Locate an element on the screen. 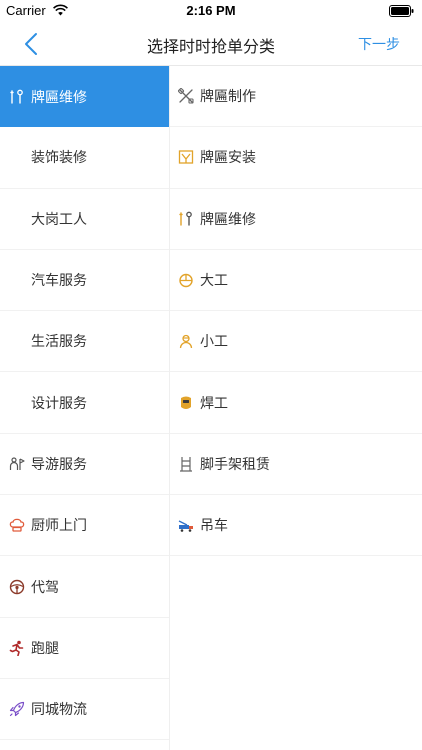 The image size is (422, 750). sign-install-icon is located at coordinates (186, 157).